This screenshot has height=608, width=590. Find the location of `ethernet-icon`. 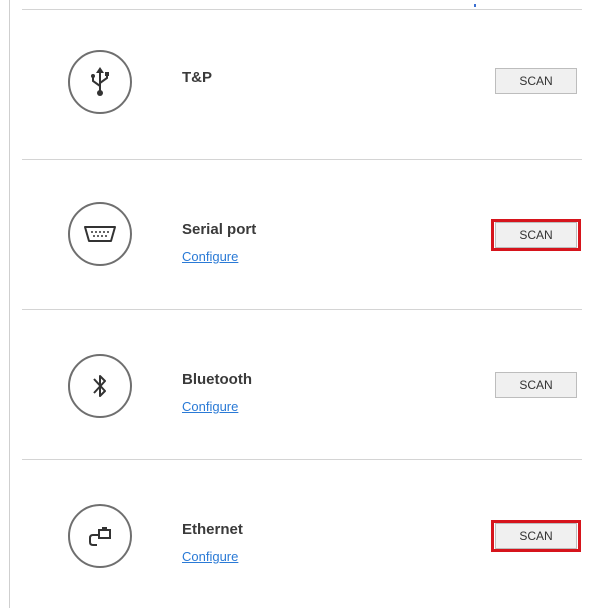

ethernet-icon is located at coordinates (100, 536).